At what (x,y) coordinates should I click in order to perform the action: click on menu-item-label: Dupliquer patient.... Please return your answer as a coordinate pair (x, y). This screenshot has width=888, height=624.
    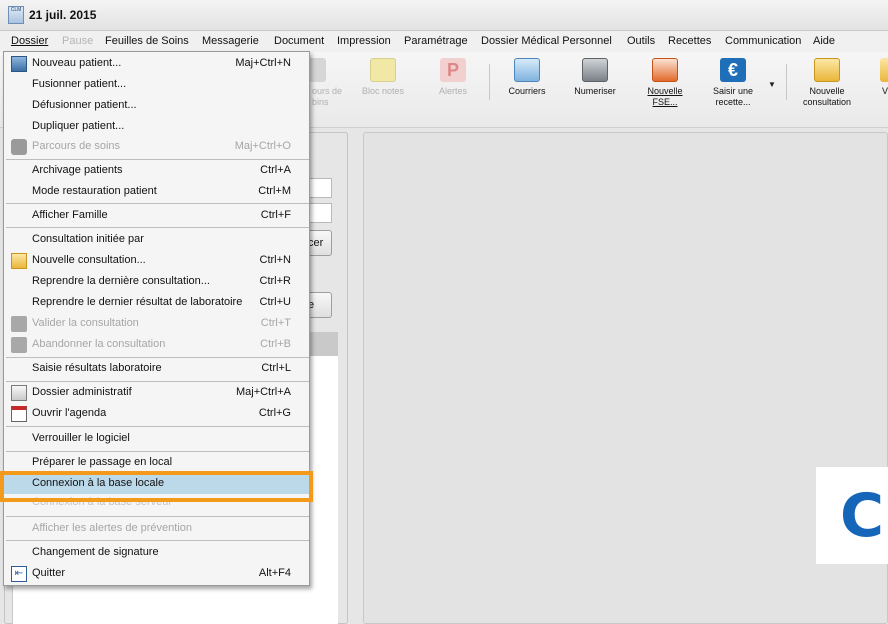
    Looking at the image, I should click on (78, 126).